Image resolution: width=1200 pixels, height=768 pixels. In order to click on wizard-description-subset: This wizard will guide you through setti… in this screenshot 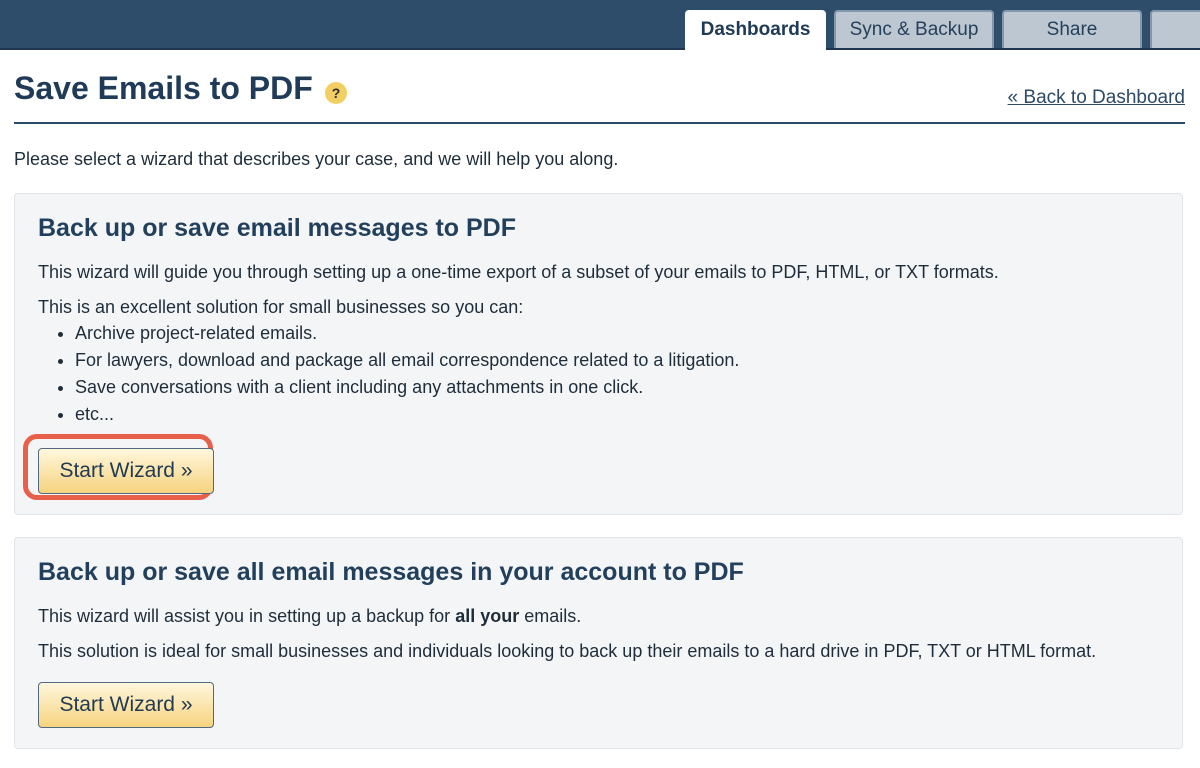, I will do `click(518, 272)`.